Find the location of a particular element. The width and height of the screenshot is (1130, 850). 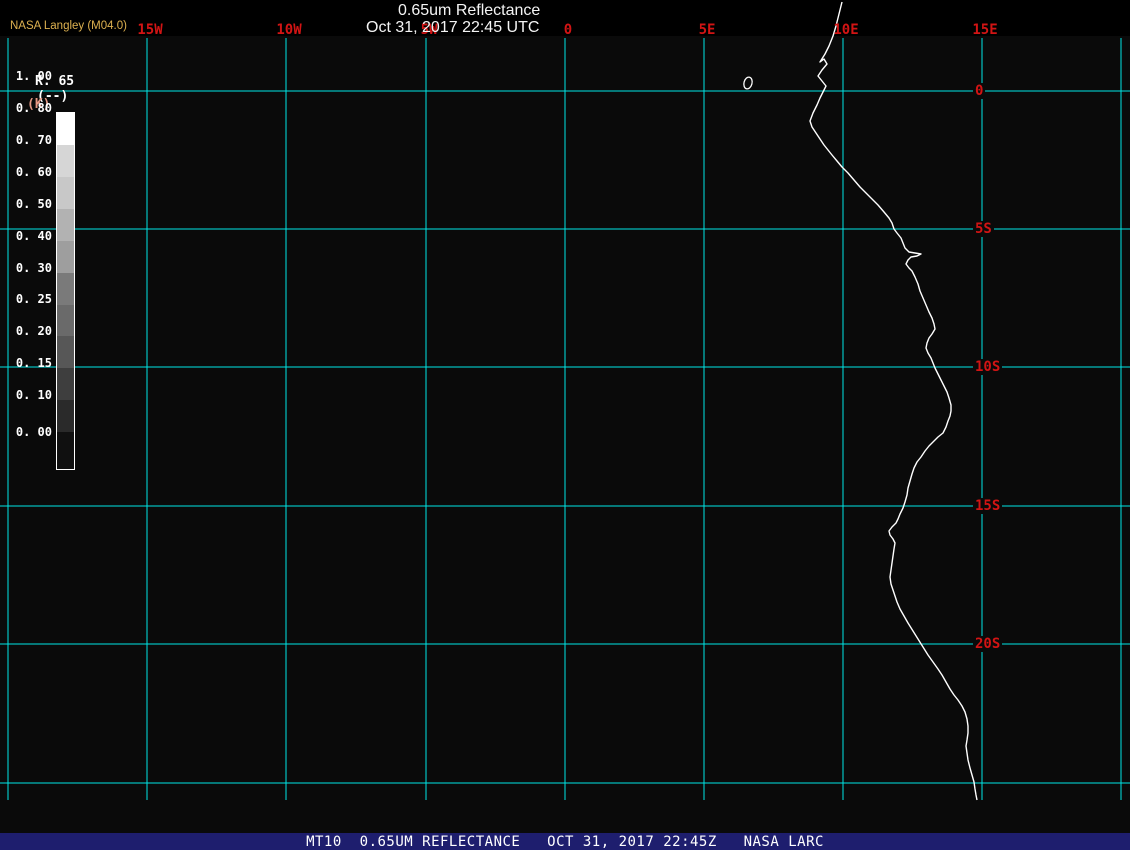

lat-label-5S: 5S is located at coordinates (983, 229).